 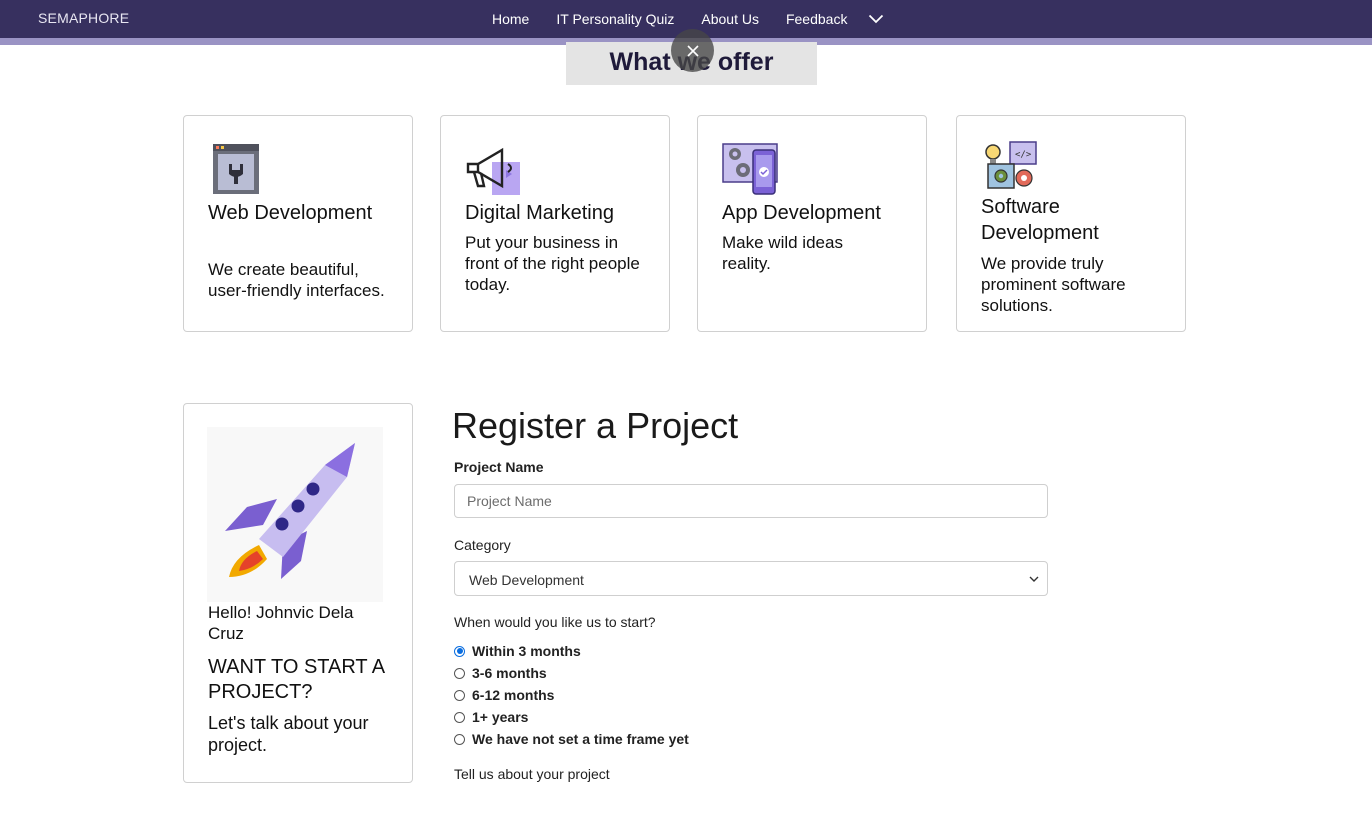 What do you see at coordinates (500, 717) in the screenshot?
I see `radio-label: 1+ years` at bounding box center [500, 717].